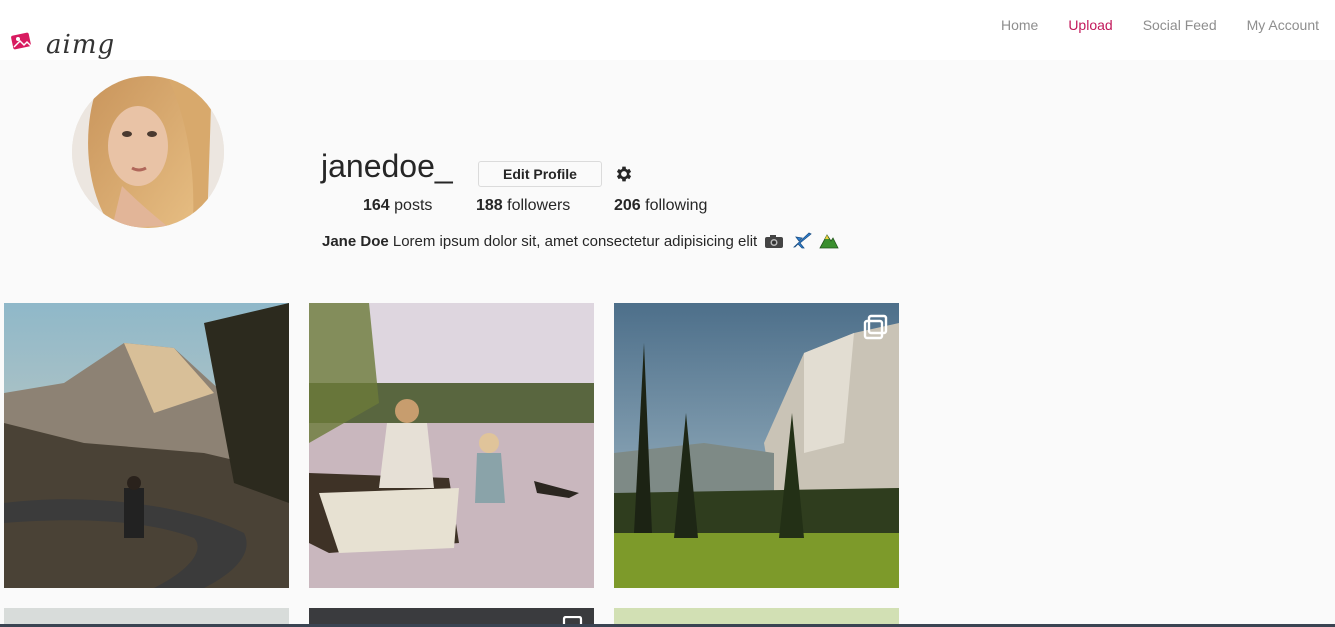 The width and height of the screenshot is (1335, 627). I want to click on nav-social-feed: Social Feed, so click(1180, 25).